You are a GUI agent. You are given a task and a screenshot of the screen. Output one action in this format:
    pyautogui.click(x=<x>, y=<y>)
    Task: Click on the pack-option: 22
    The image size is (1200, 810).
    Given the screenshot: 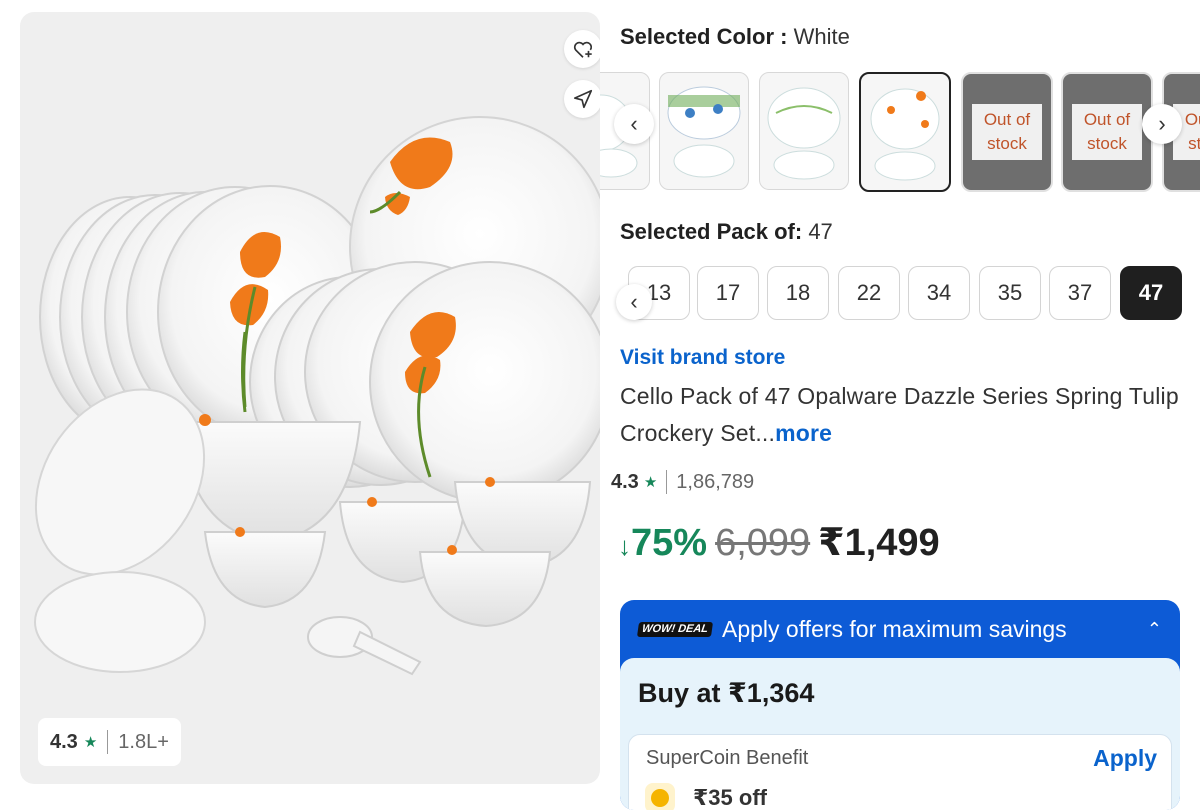 What is the action you would take?
    pyautogui.click(x=869, y=293)
    